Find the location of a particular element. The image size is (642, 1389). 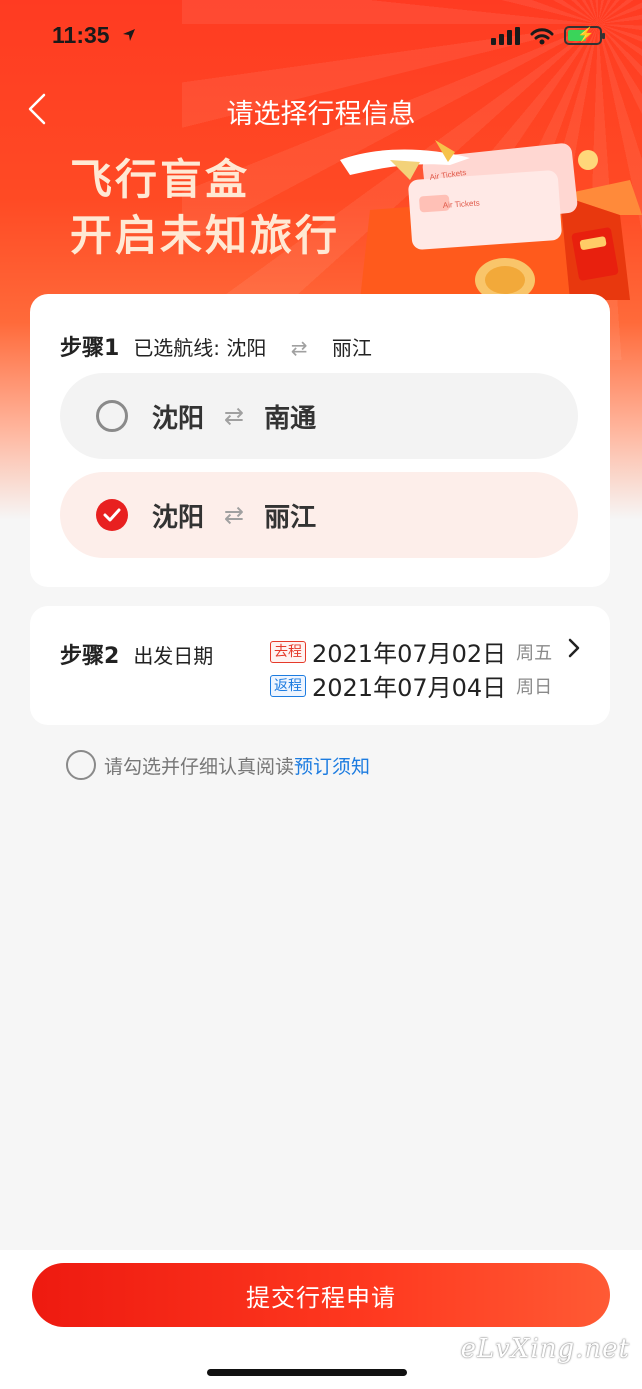

return-date: 2021年07月04日 is located at coordinates (409, 688).